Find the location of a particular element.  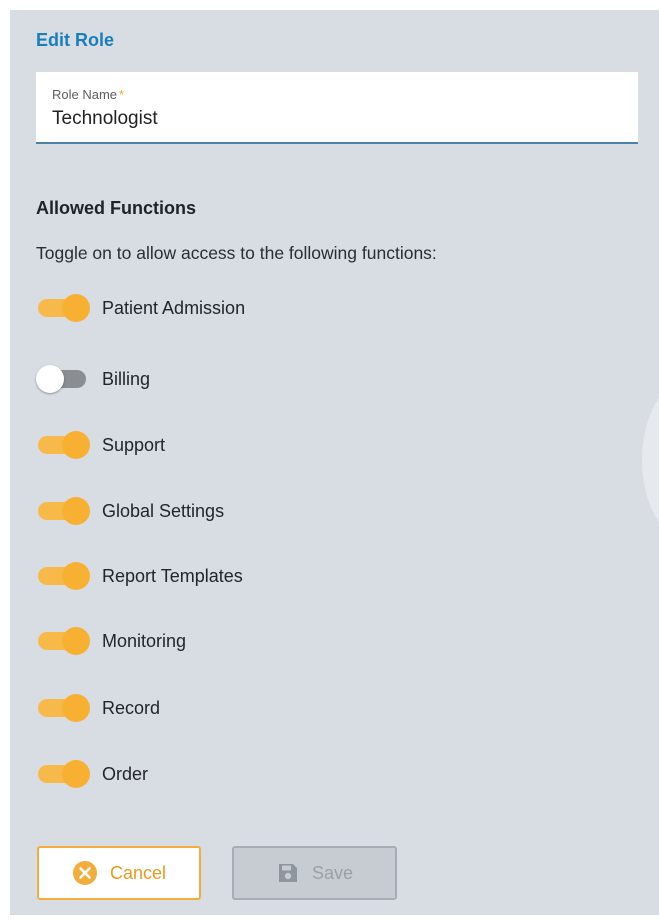

floppy-disk-icon is located at coordinates (287, 873).